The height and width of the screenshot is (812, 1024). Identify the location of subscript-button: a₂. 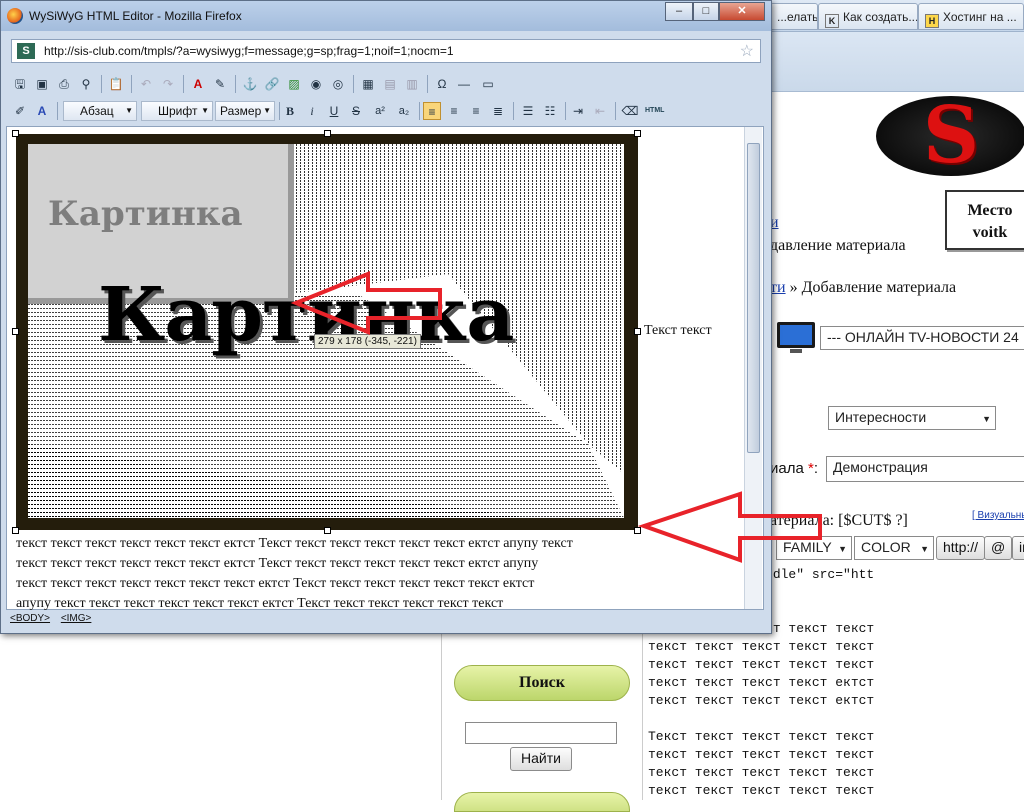
(404, 111).